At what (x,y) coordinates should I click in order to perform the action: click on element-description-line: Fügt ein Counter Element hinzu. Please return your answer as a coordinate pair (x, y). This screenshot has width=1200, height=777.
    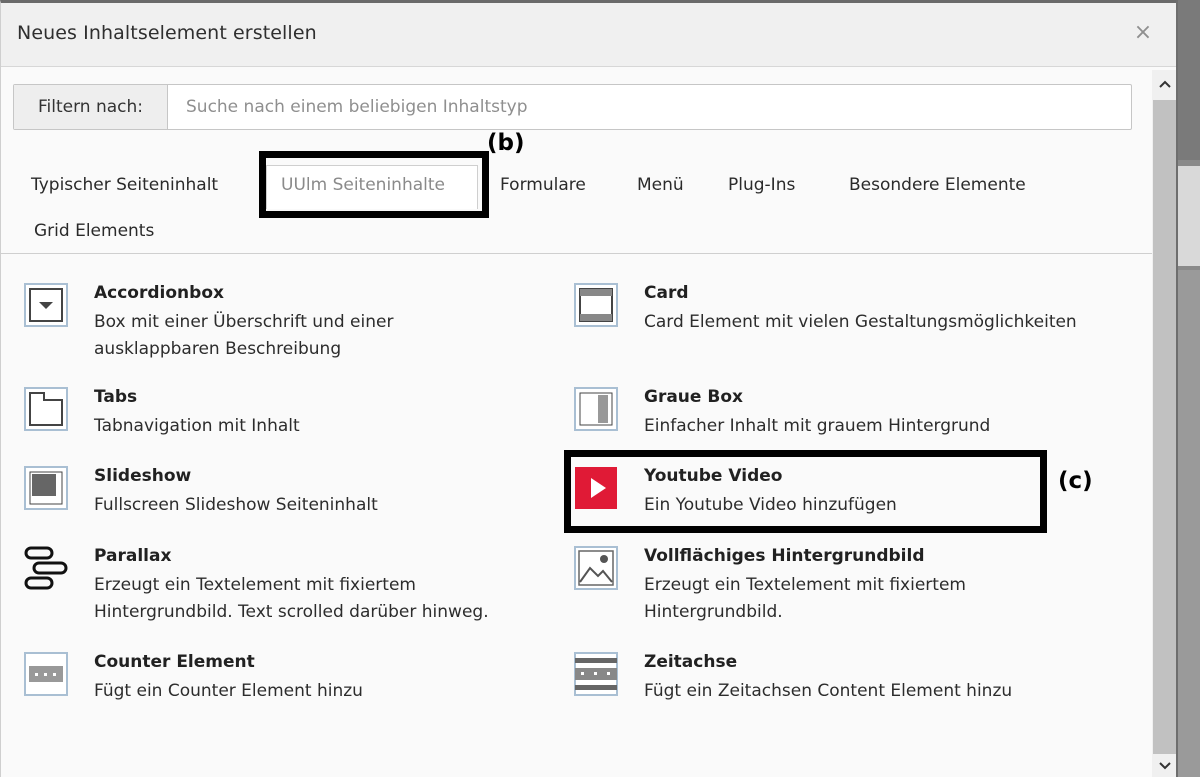
    Looking at the image, I should click on (228, 691).